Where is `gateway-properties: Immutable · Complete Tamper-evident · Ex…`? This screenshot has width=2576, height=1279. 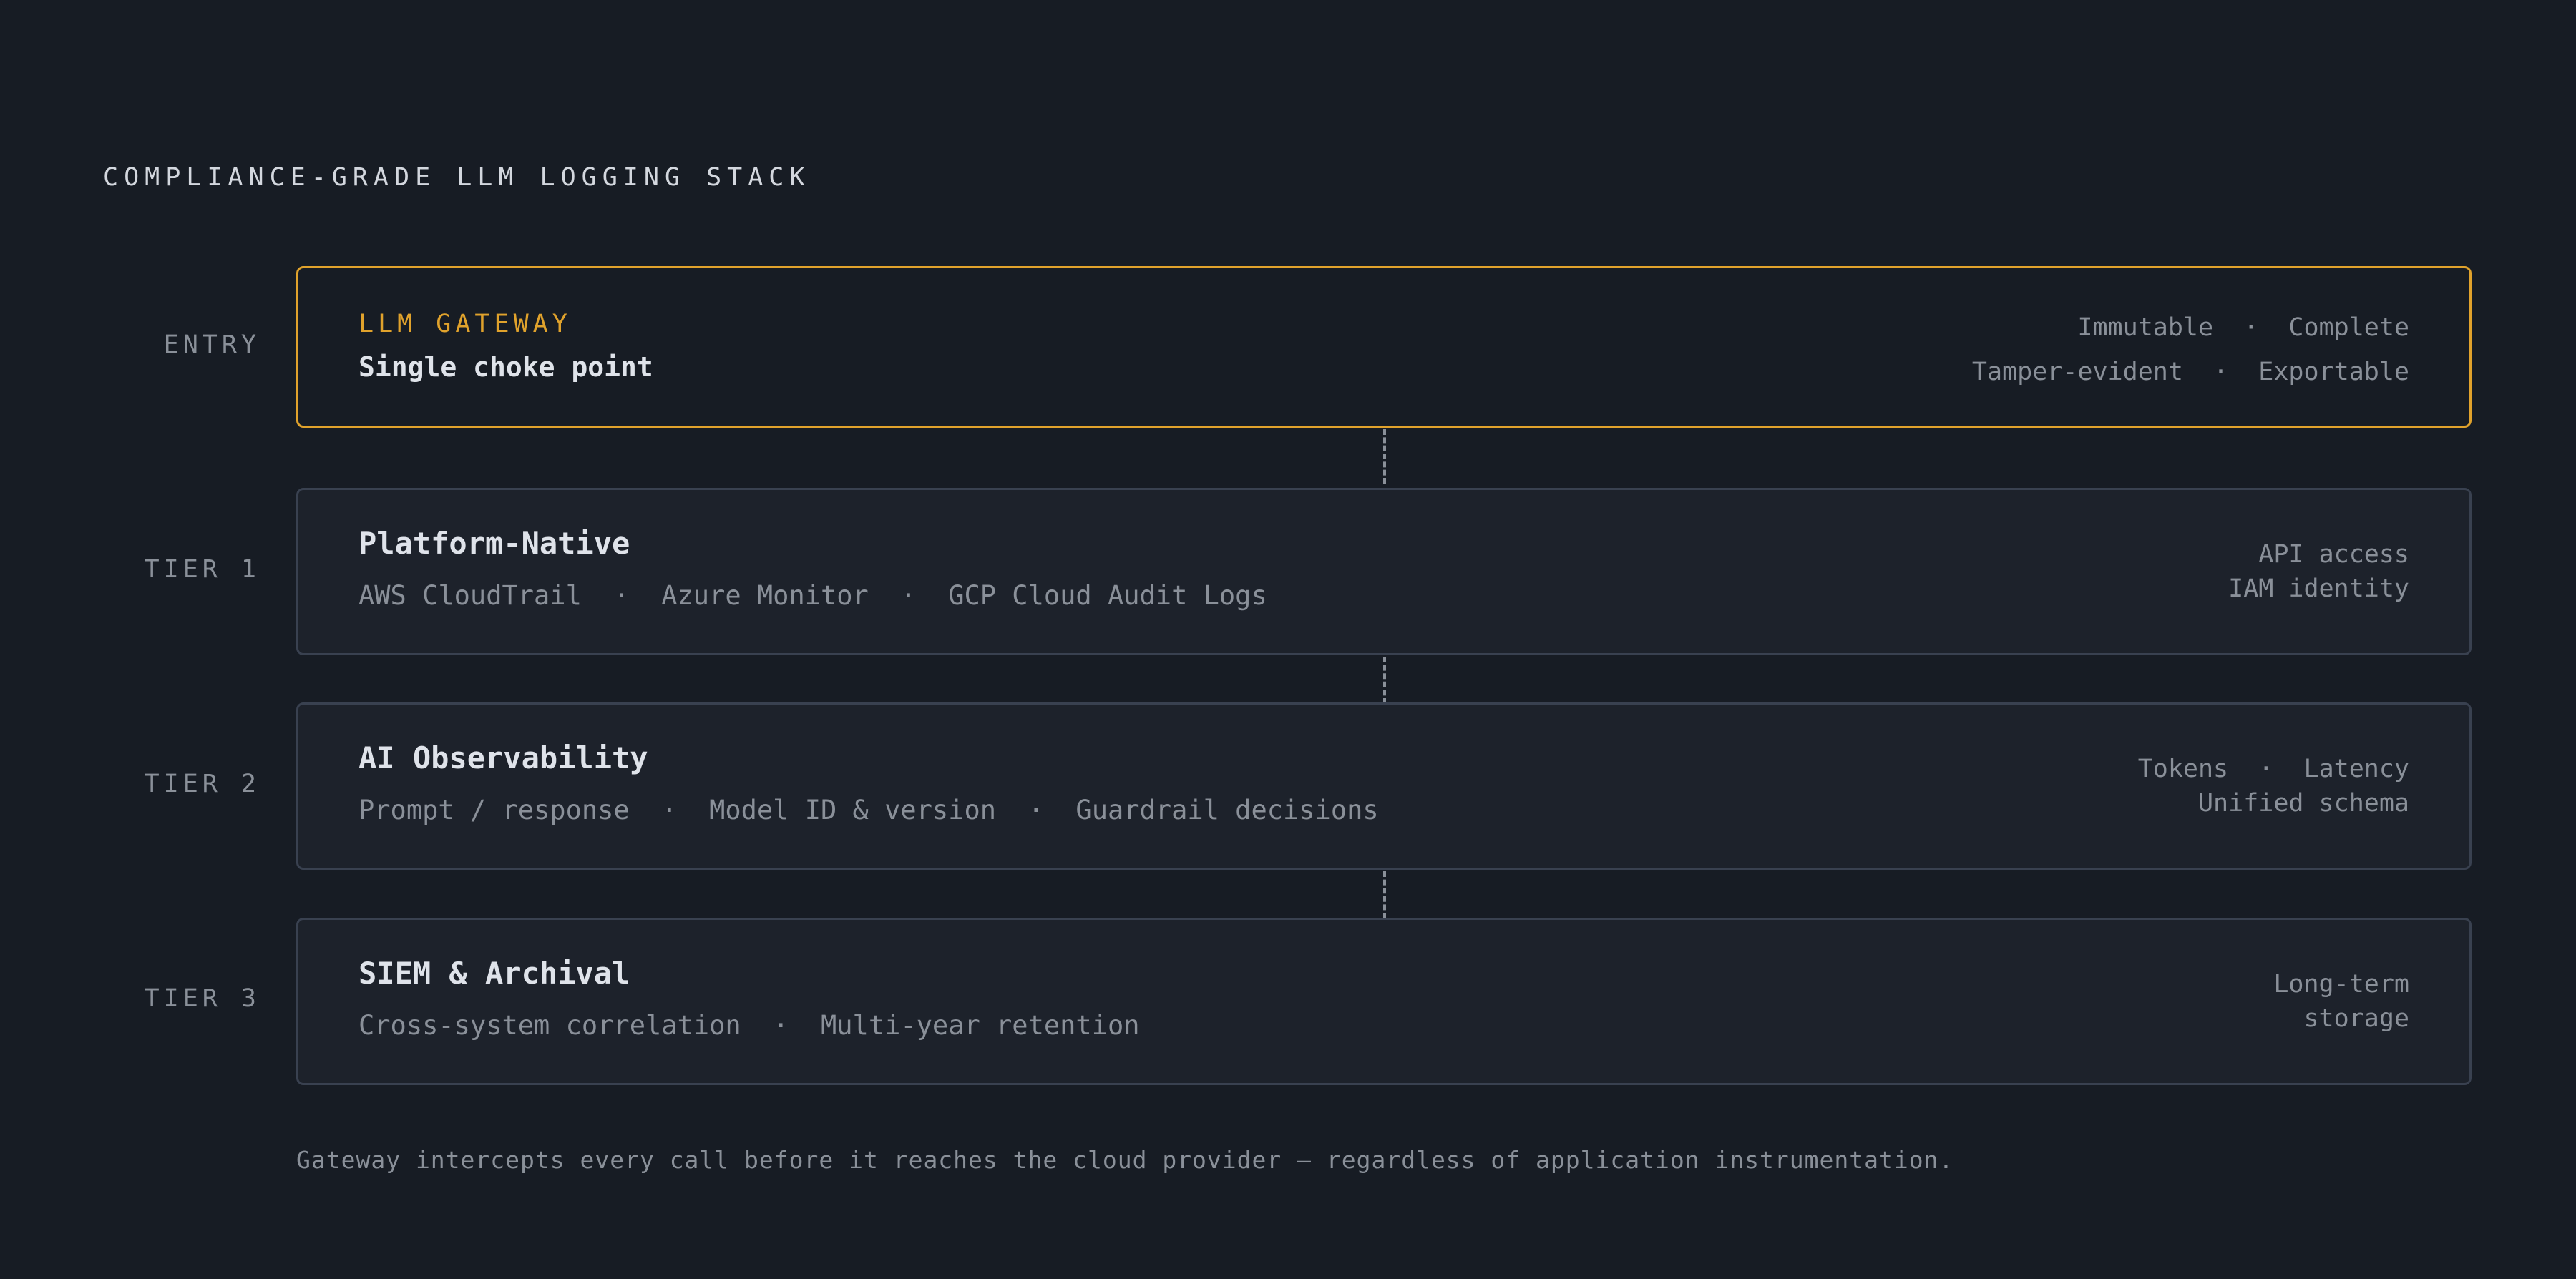
gateway-properties: Immutable · Complete Tamper-evident · Ex… is located at coordinates (2190, 350).